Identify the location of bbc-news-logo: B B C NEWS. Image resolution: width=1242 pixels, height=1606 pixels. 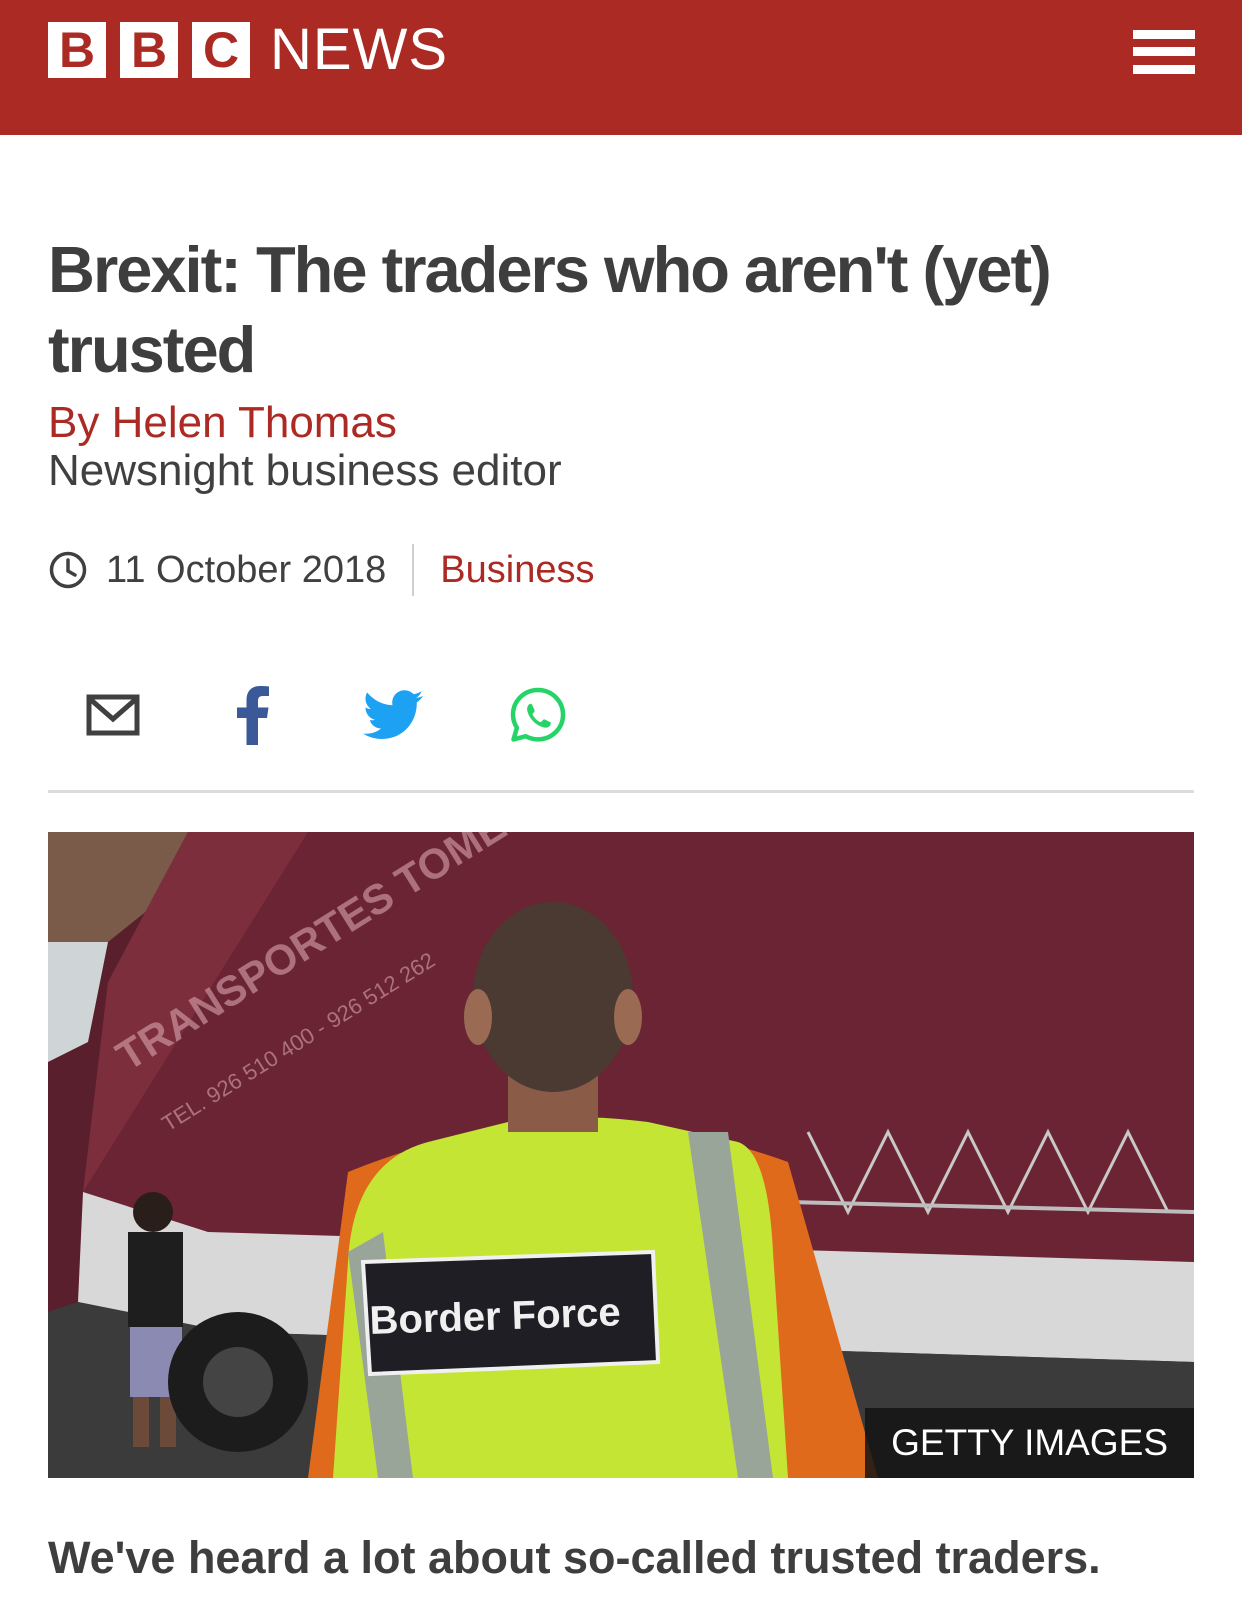
(248, 49).